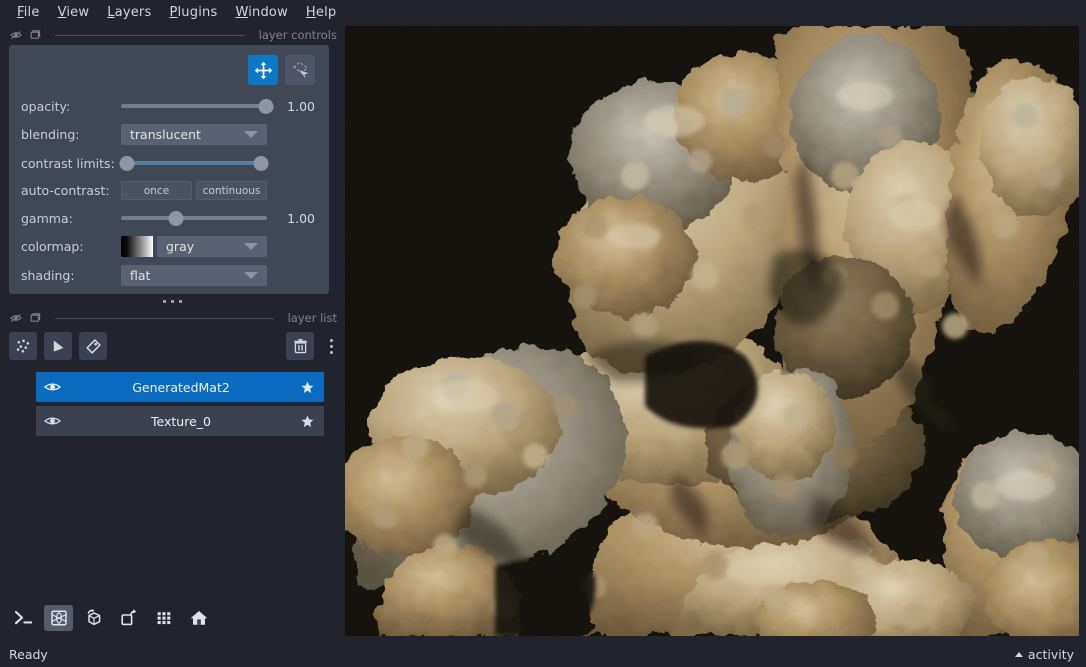 The width and height of the screenshot is (1086, 667). What do you see at coordinates (198, 618) in the screenshot?
I see `reset-view-button` at bounding box center [198, 618].